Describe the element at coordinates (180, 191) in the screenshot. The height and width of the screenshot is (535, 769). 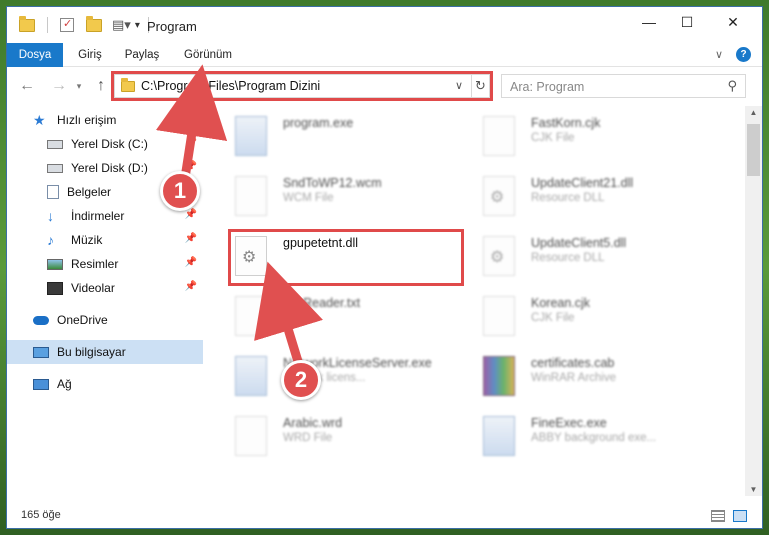
I see `step-1-badge: 1` at that location.